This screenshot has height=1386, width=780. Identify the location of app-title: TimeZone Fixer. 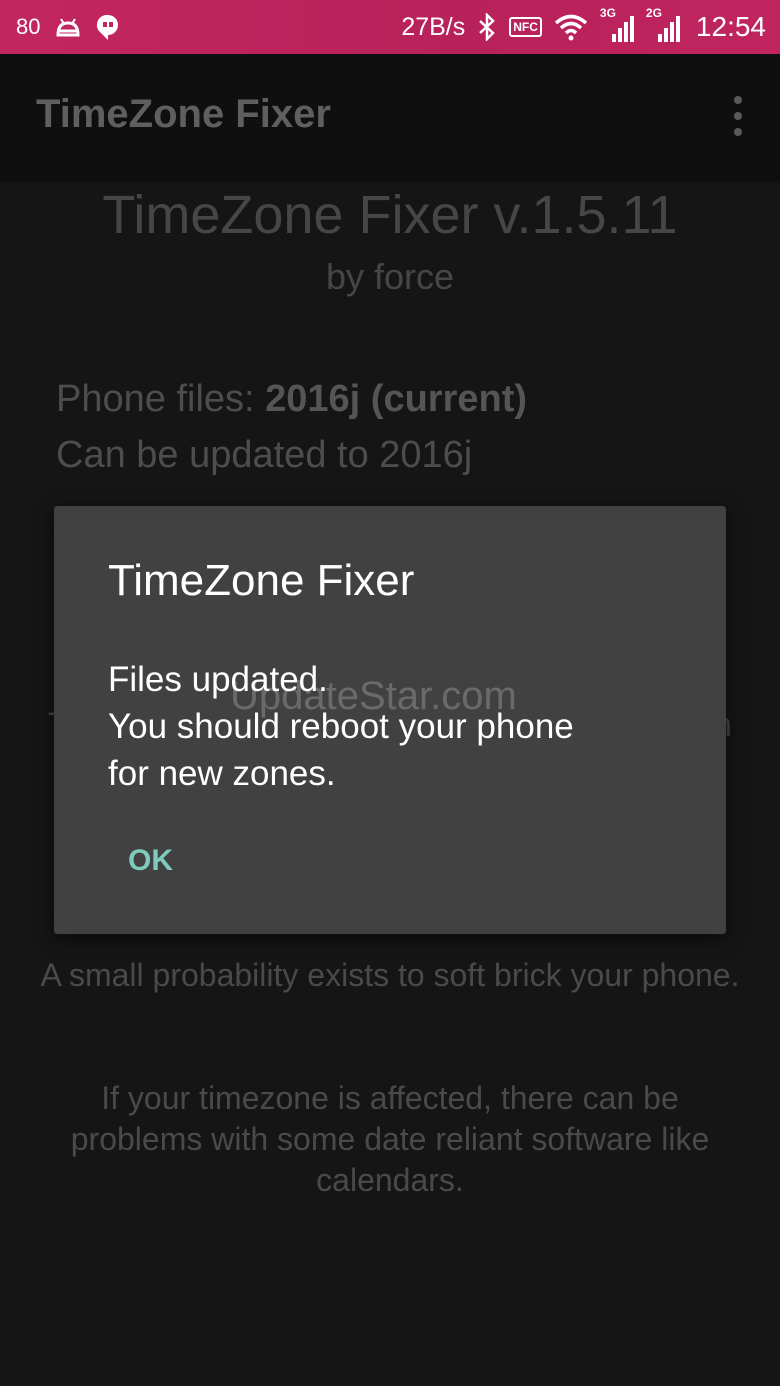
(183, 114).